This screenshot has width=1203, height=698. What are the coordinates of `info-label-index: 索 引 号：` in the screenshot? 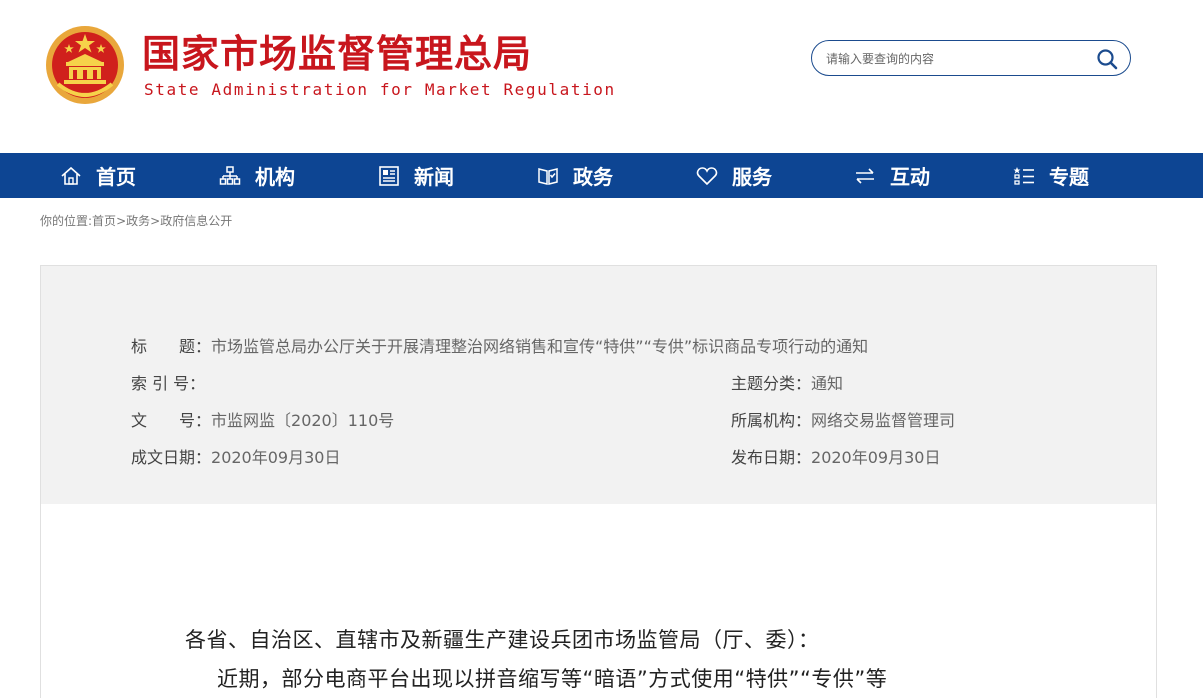 It's located at (168, 383).